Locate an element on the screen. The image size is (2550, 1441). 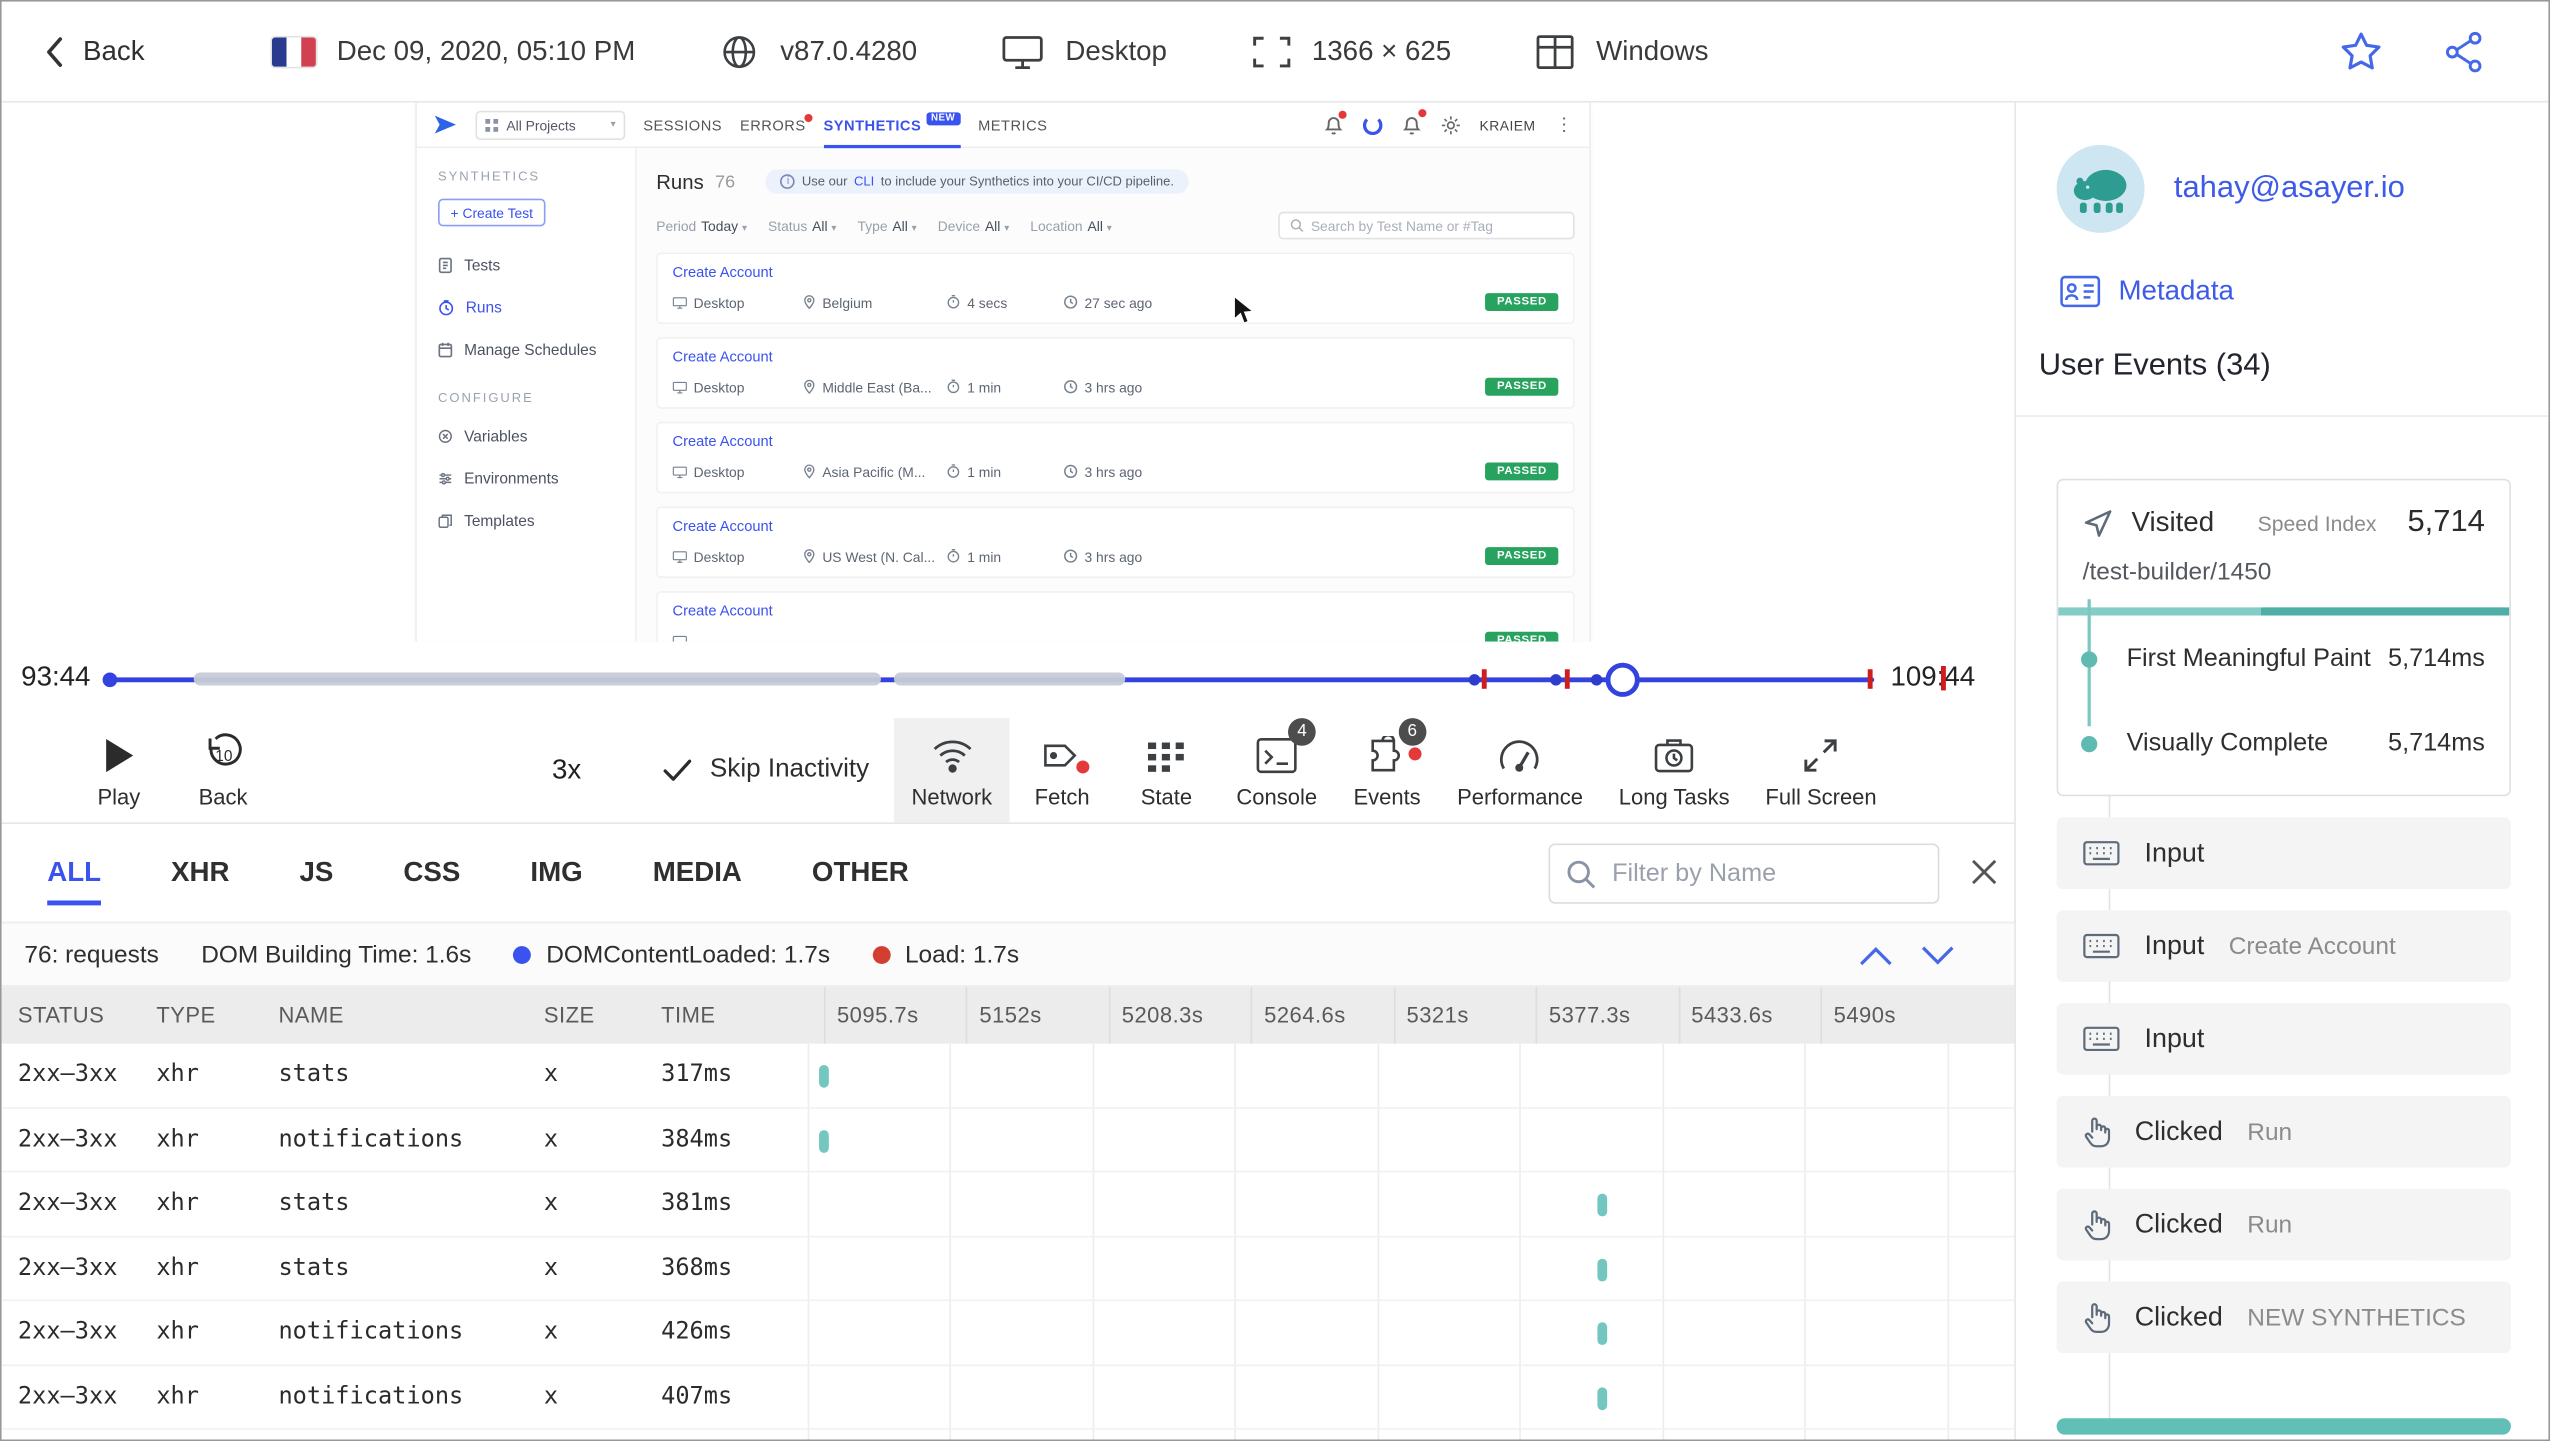
jump-next-icon is located at coordinates (1938, 955).